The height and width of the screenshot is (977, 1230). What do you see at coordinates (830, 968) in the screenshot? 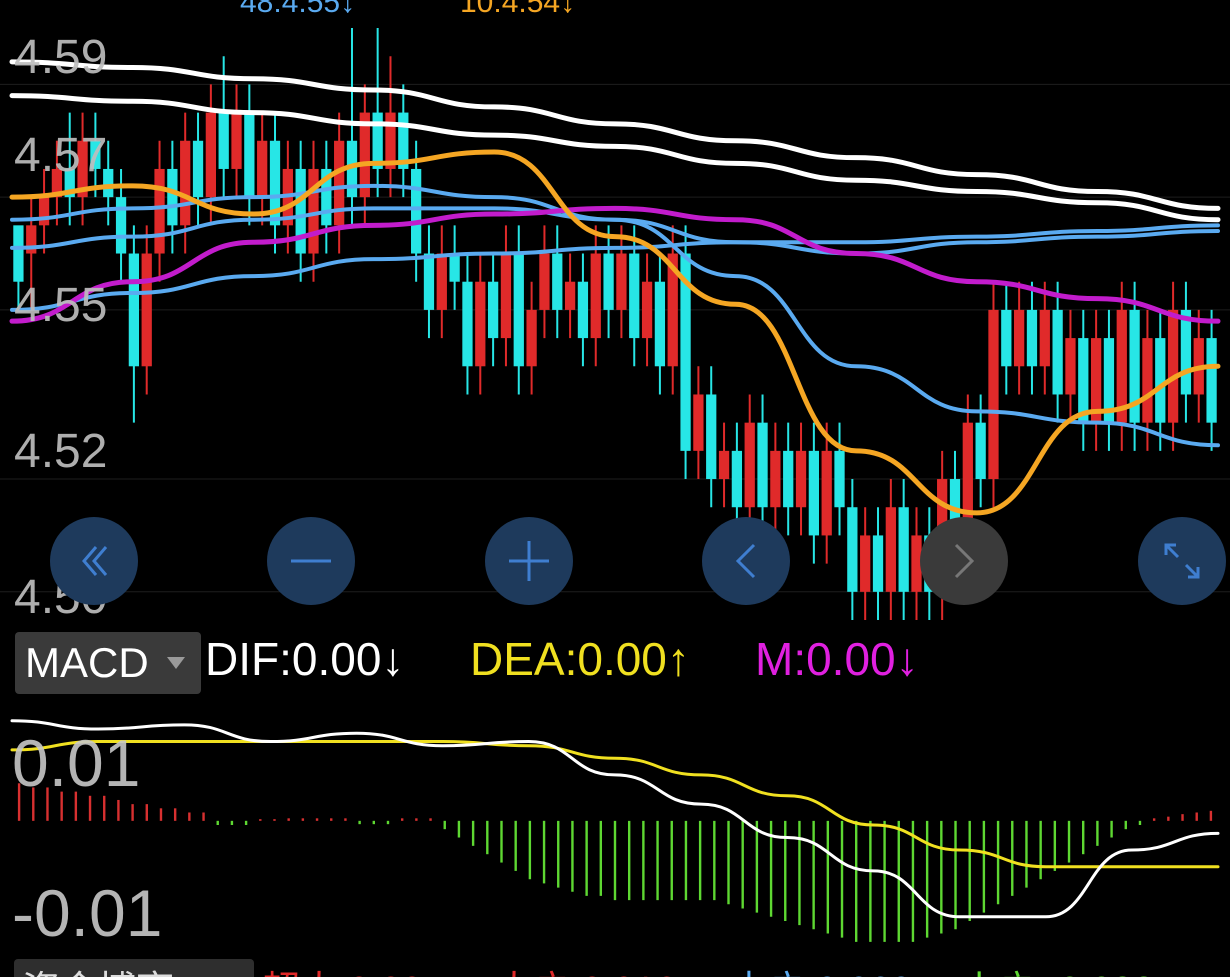
I see `flow-item-3: 中户 0.060↓` at bounding box center [830, 968].